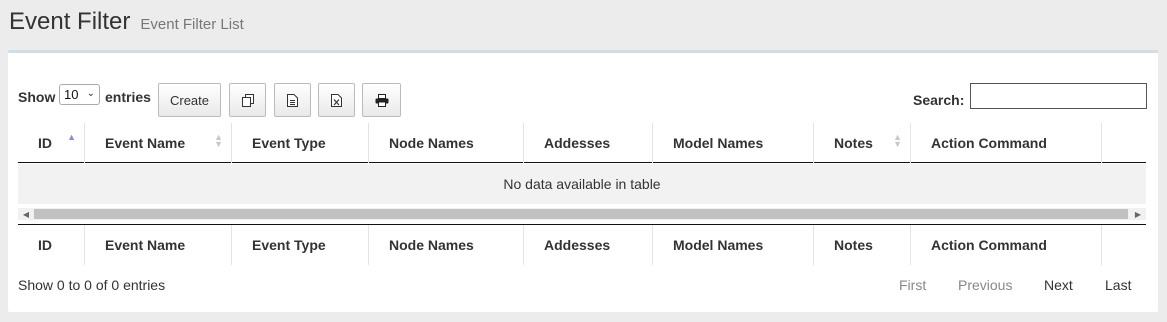 The height and width of the screenshot is (322, 1167). I want to click on scroll-left-arrow-icon: ◀, so click(26, 214).